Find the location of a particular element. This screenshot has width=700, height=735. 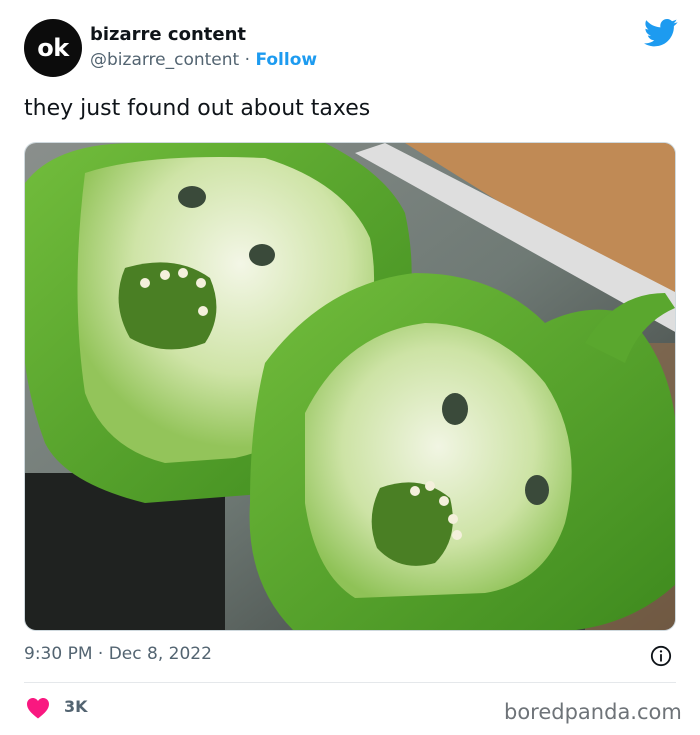

twitter-bird-icon is located at coordinates (661, 33).